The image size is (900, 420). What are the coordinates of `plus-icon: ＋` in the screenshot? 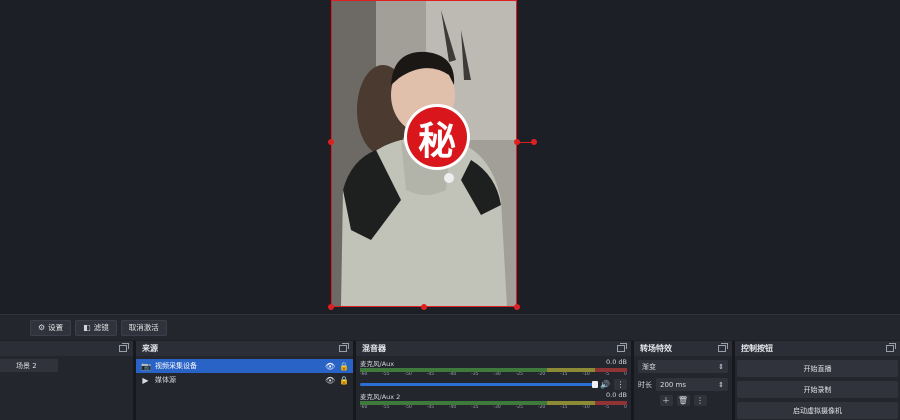 It's located at (666, 400).